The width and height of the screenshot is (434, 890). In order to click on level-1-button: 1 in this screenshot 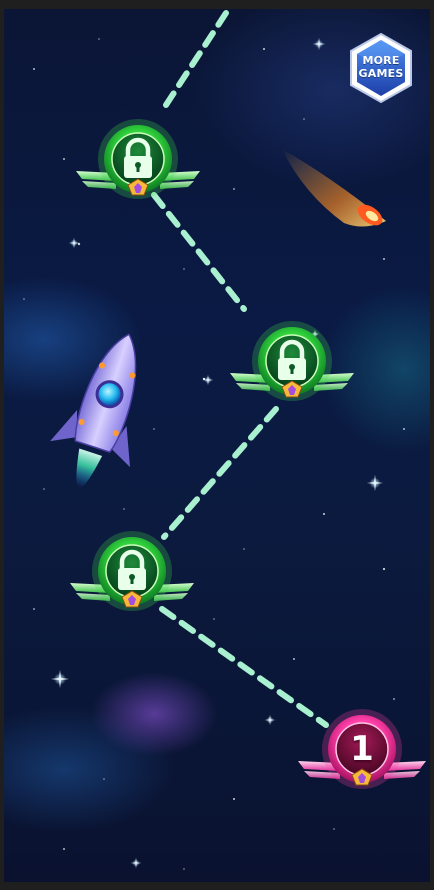, I will do `click(362, 749)`.